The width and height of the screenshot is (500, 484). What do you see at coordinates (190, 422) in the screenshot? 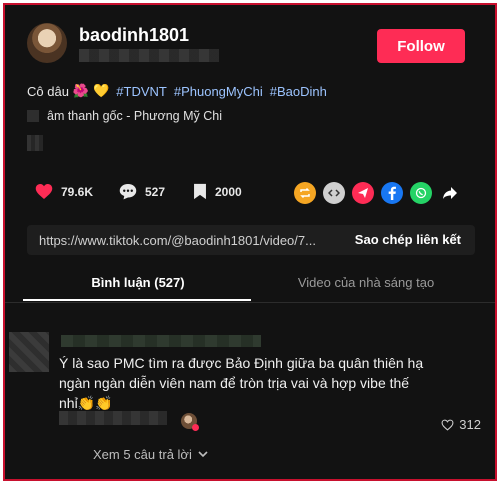
I see `creator-liked-avatar` at bounding box center [190, 422].